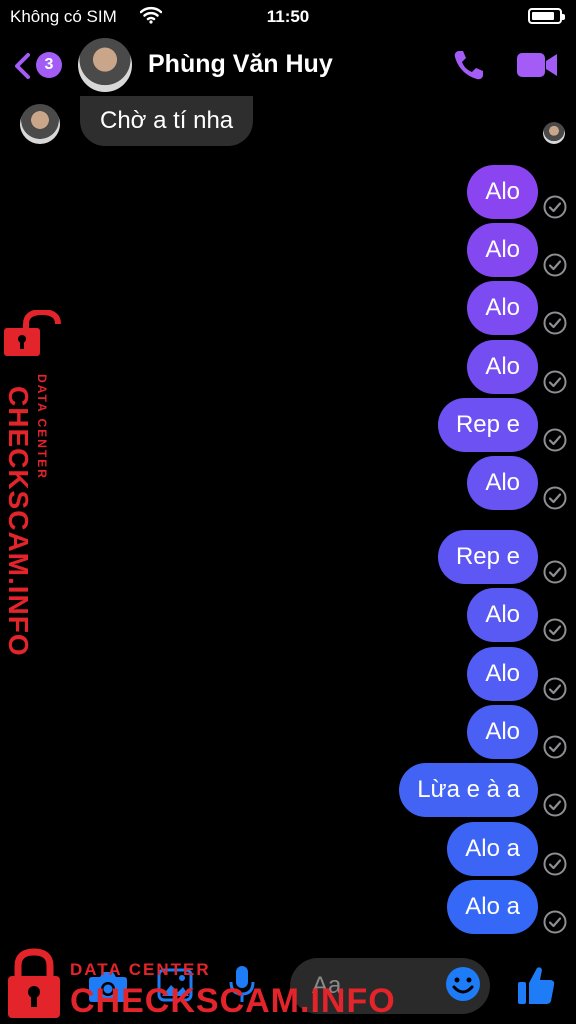  What do you see at coordinates (105, 65) in the screenshot?
I see `contact-avatar` at bounding box center [105, 65].